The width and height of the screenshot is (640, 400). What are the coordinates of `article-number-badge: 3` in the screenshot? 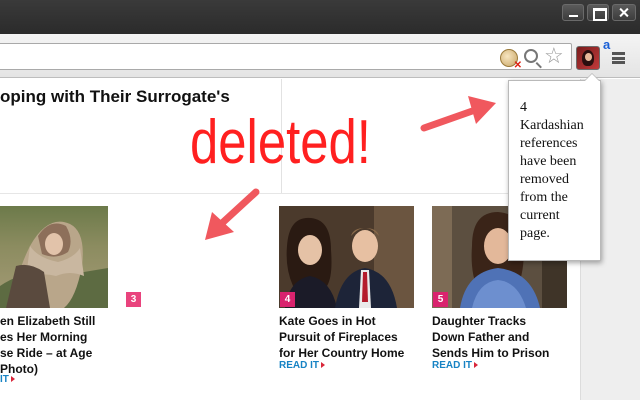 It's located at (133, 299).